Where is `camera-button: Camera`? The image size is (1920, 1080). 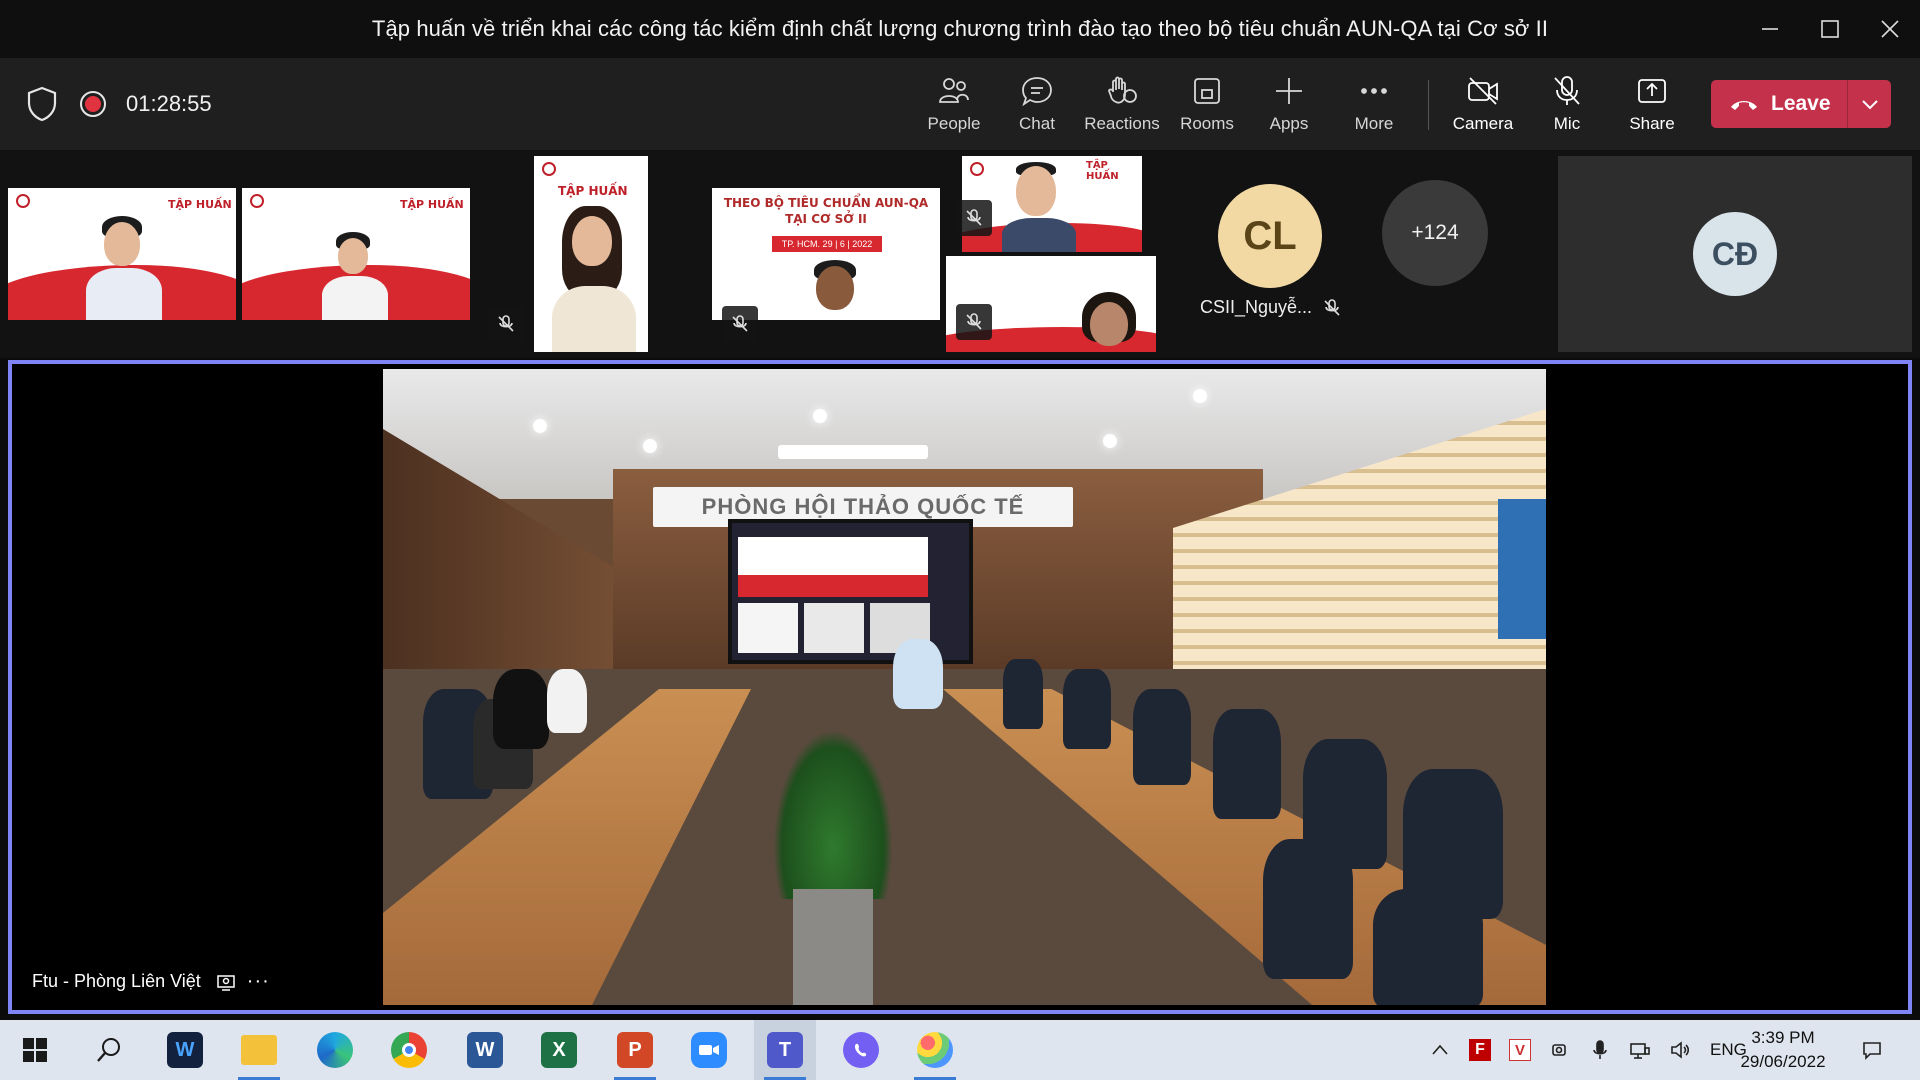
camera-button: Camera is located at coordinates (1483, 104).